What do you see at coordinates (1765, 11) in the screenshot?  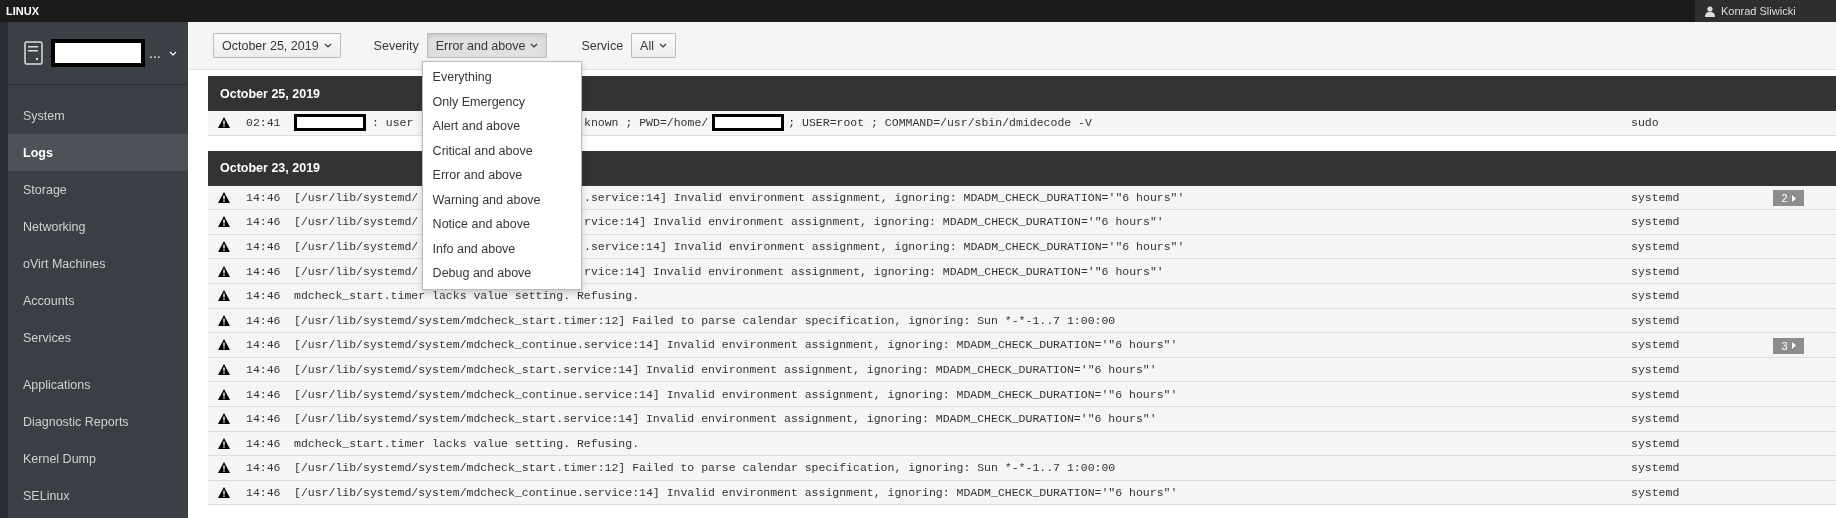 I see `user-menu: Konrad Sliwicki` at bounding box center [1765, 11].